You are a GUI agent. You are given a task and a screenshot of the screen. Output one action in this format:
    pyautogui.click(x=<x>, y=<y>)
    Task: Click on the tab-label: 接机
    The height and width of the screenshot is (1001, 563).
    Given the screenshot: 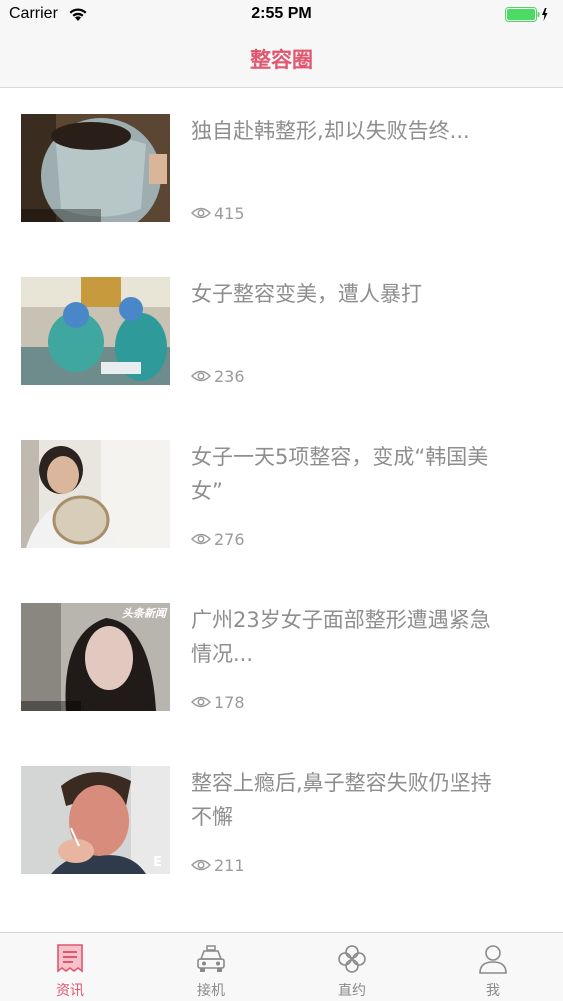 What is the action you would take?
    pyautogui.click(x=211, y=991)
    